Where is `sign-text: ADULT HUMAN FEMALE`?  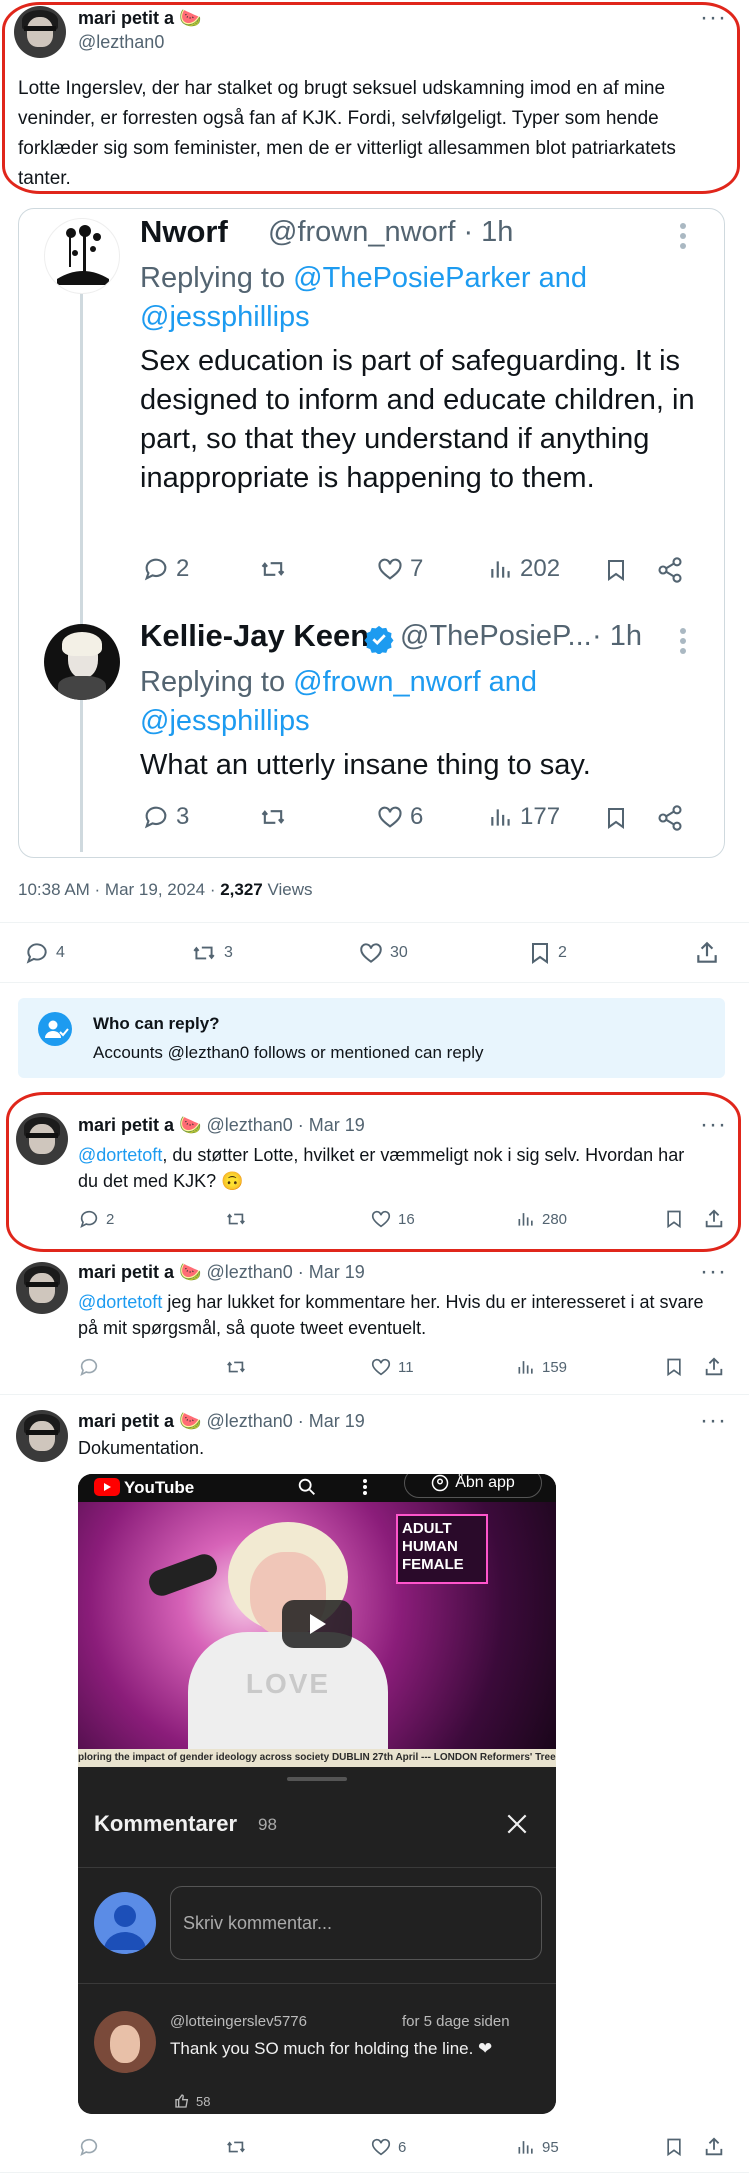 sign-text: ADULT HUMAN FEMALE is located at coordinates (433, 1546).